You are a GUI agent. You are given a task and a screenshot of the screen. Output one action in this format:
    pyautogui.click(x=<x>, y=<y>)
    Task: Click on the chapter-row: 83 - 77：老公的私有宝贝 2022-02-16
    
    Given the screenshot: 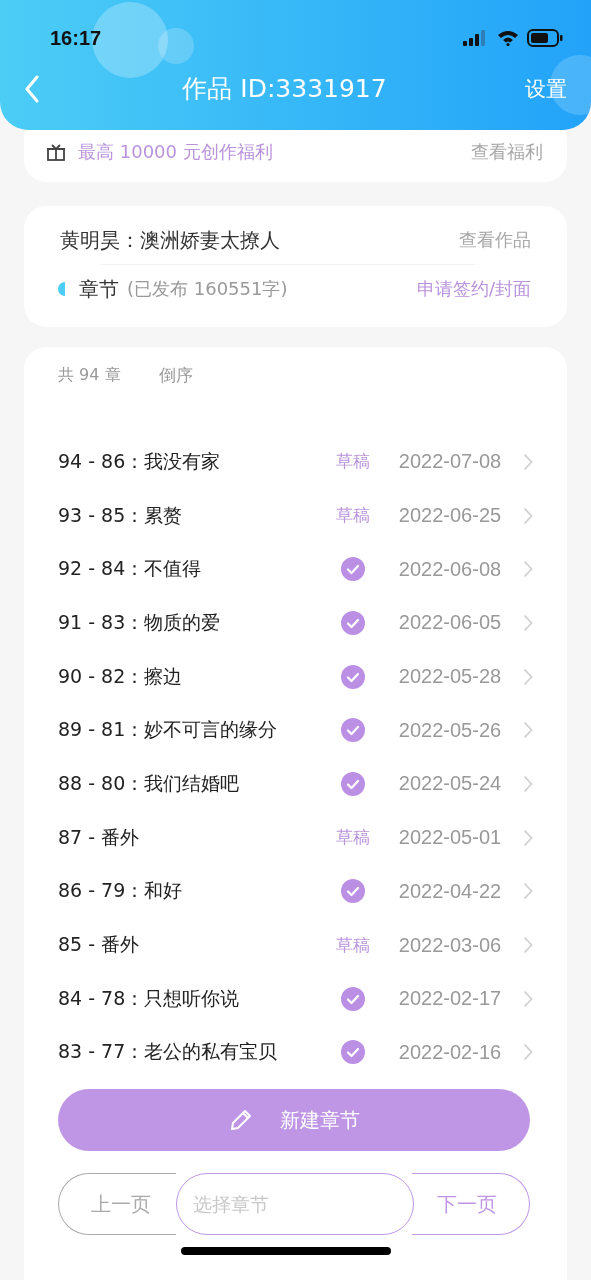 What is the action you would take?
    pyautogui.click(x=295, y=1052)
    